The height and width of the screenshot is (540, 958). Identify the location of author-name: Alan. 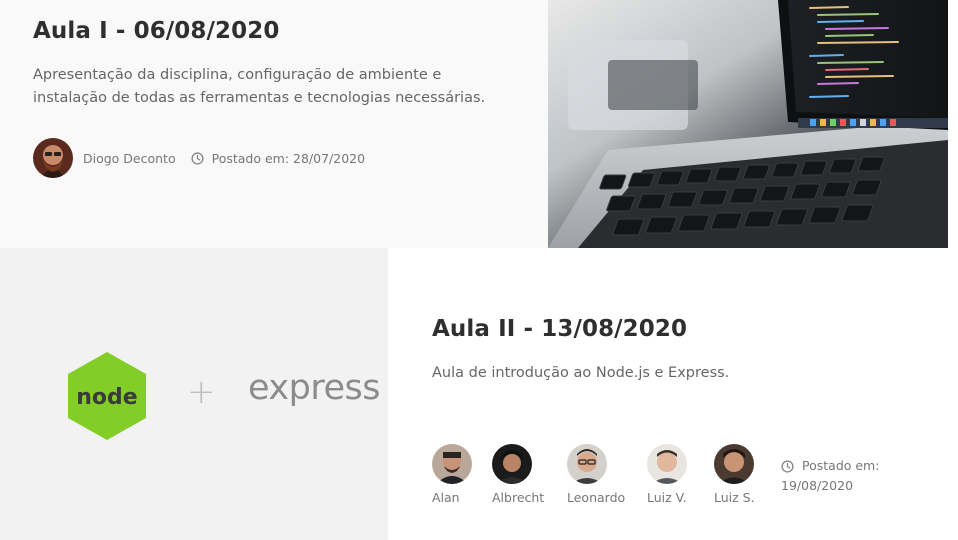
(446, 497).